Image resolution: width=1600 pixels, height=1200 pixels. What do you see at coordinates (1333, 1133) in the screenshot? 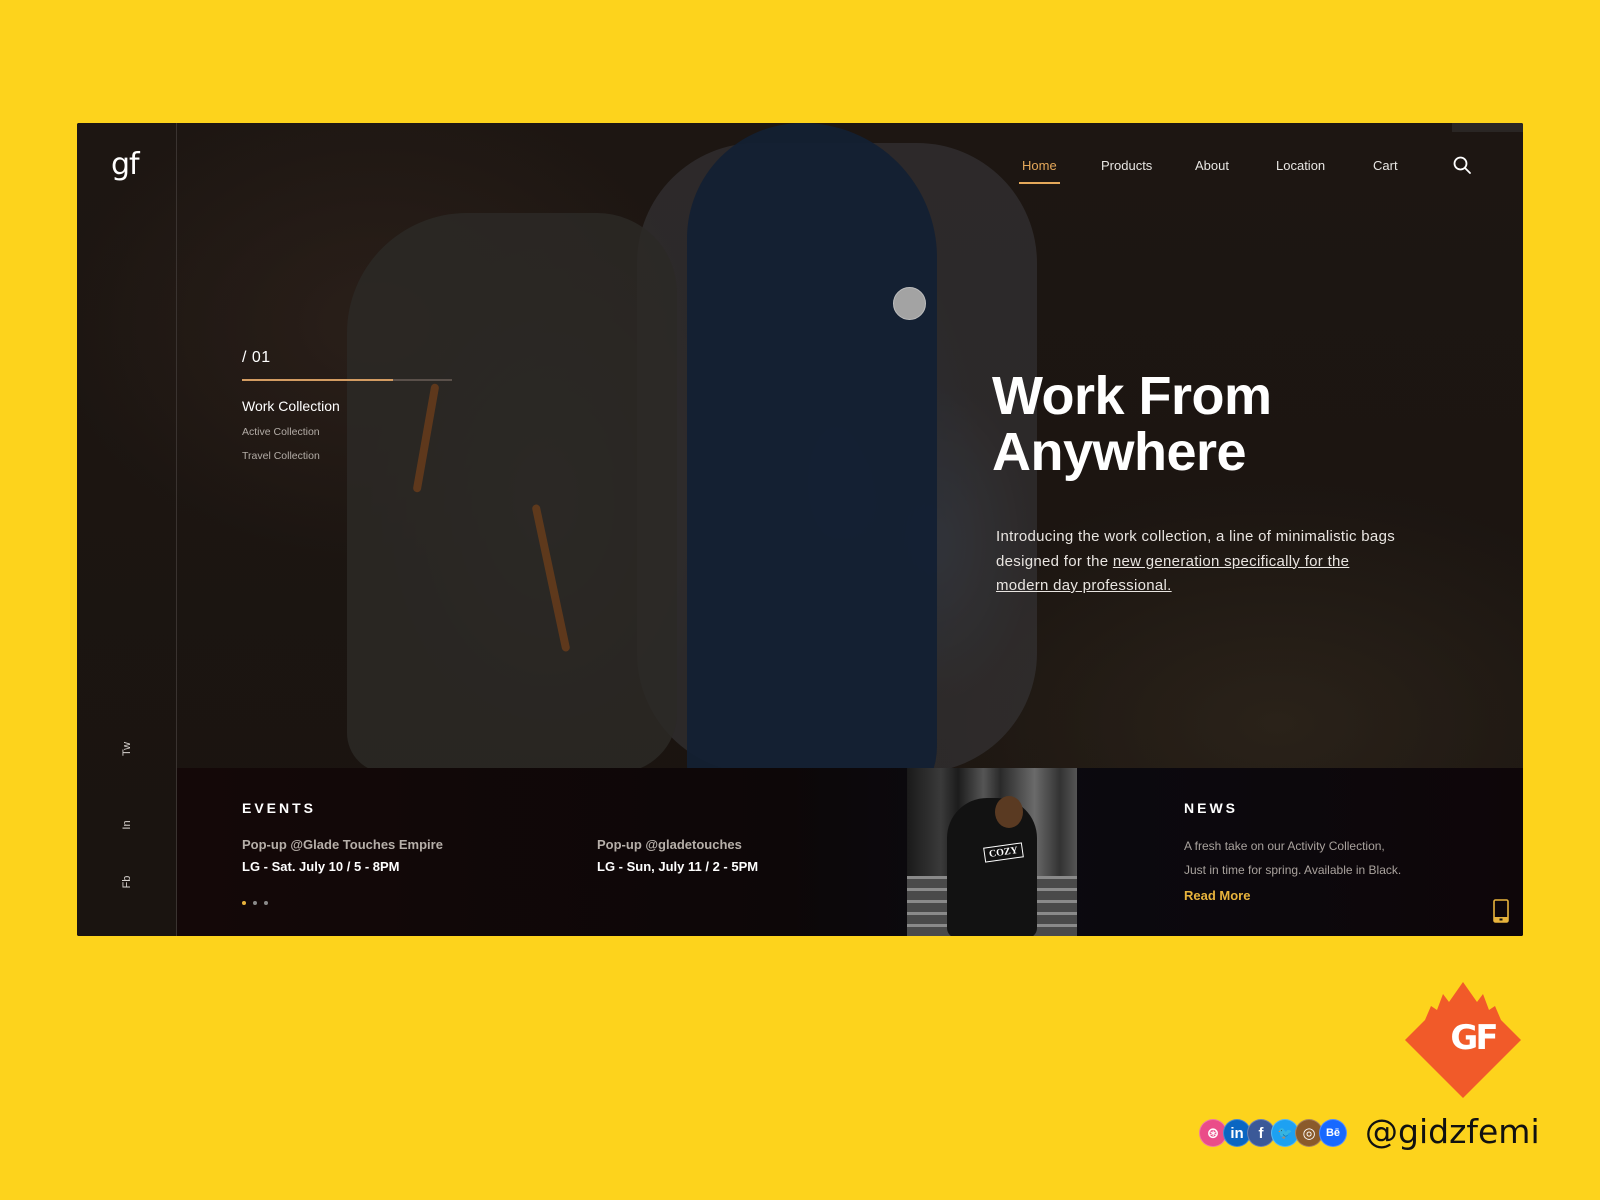
I see `behance-icon: Bē` at bounding box center [1333, 1133].